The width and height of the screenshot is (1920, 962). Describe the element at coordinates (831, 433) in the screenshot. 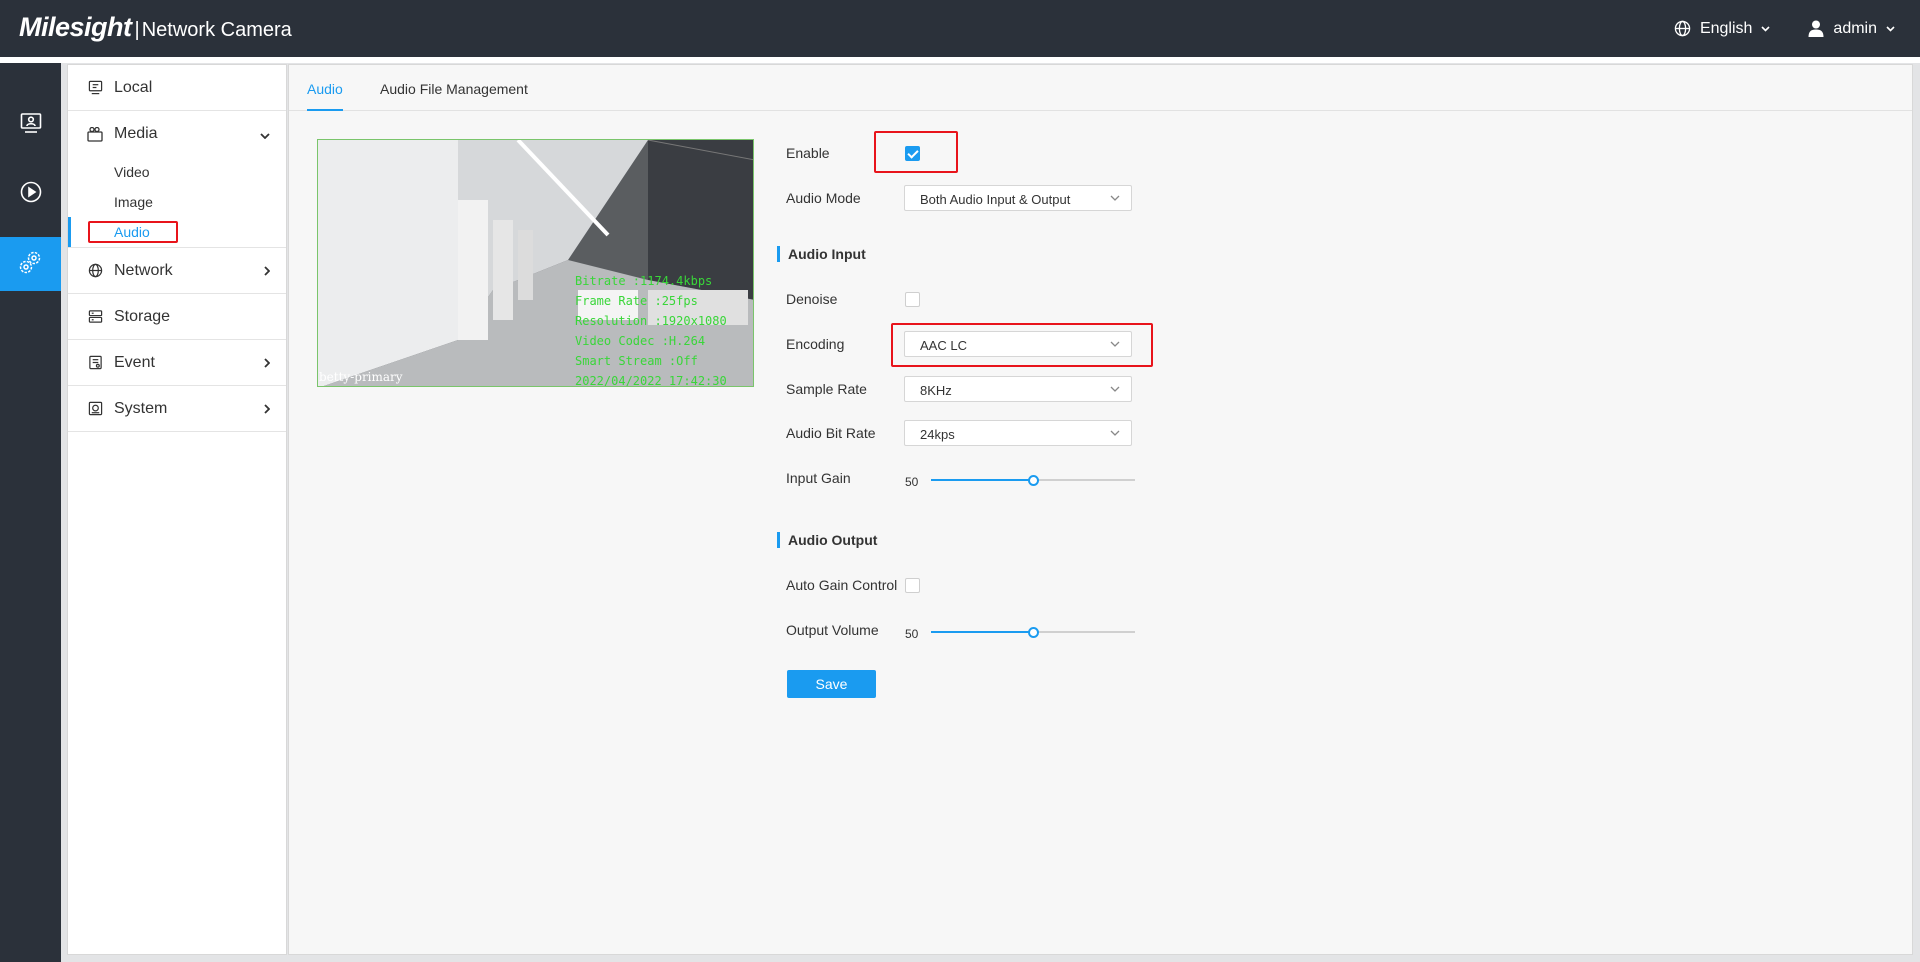

I see `audio-bit-rate-label: Audio Bit Rate` at that location.